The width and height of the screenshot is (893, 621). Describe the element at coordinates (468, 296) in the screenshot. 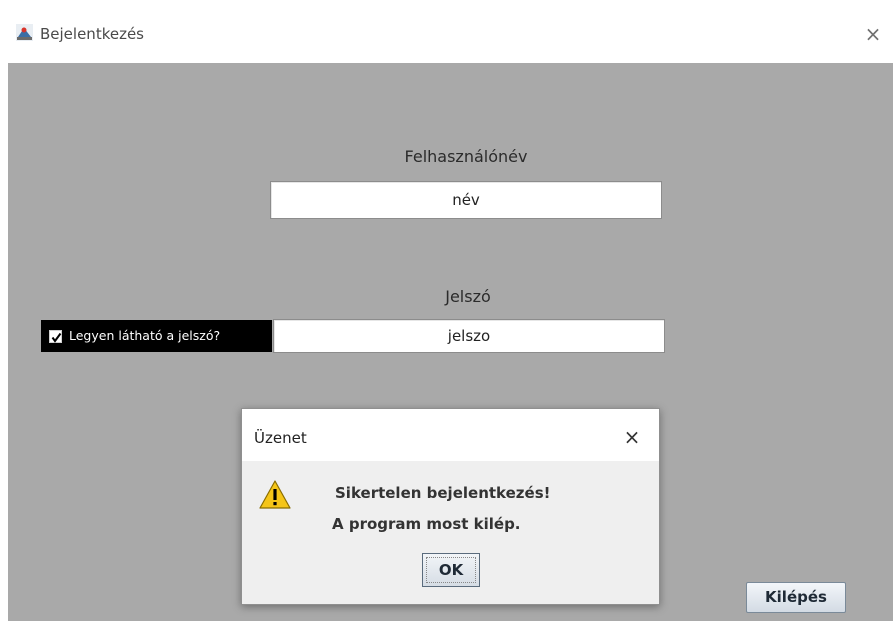

I see `password-label: Jelszó` at that location.